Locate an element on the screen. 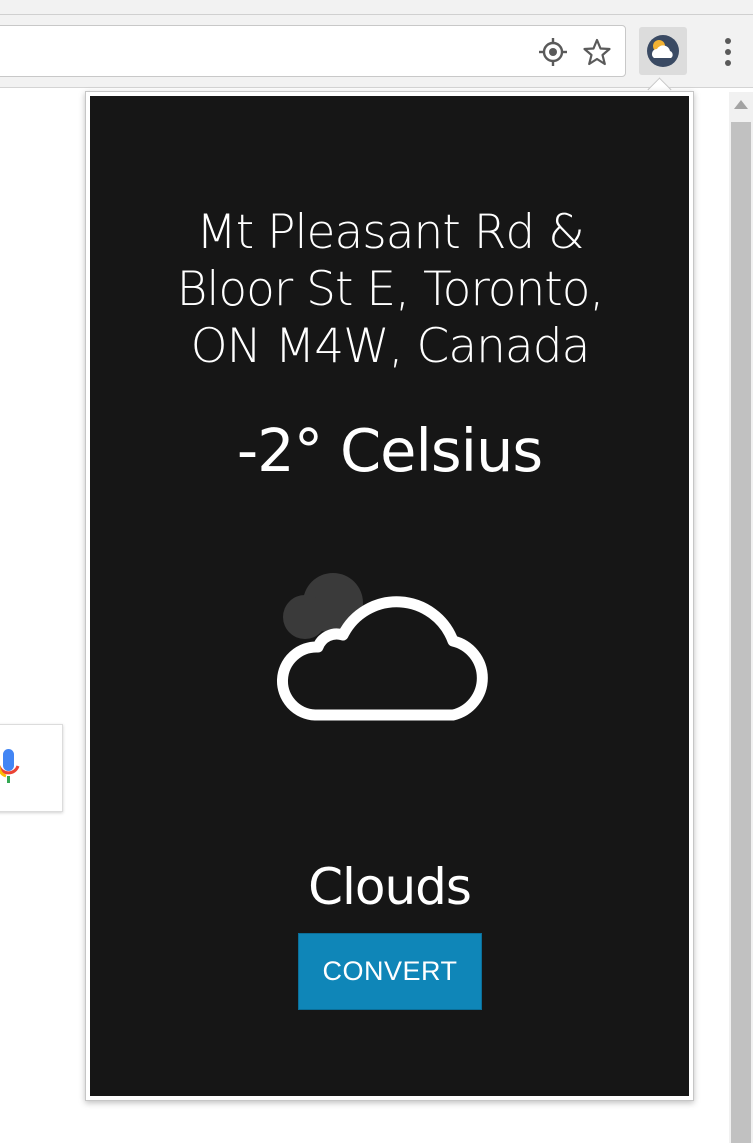  cloud-icon is located at coordinates (382, 647).